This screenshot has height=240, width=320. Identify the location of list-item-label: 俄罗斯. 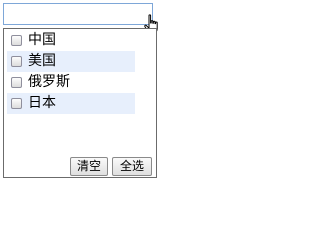
(49, 82).